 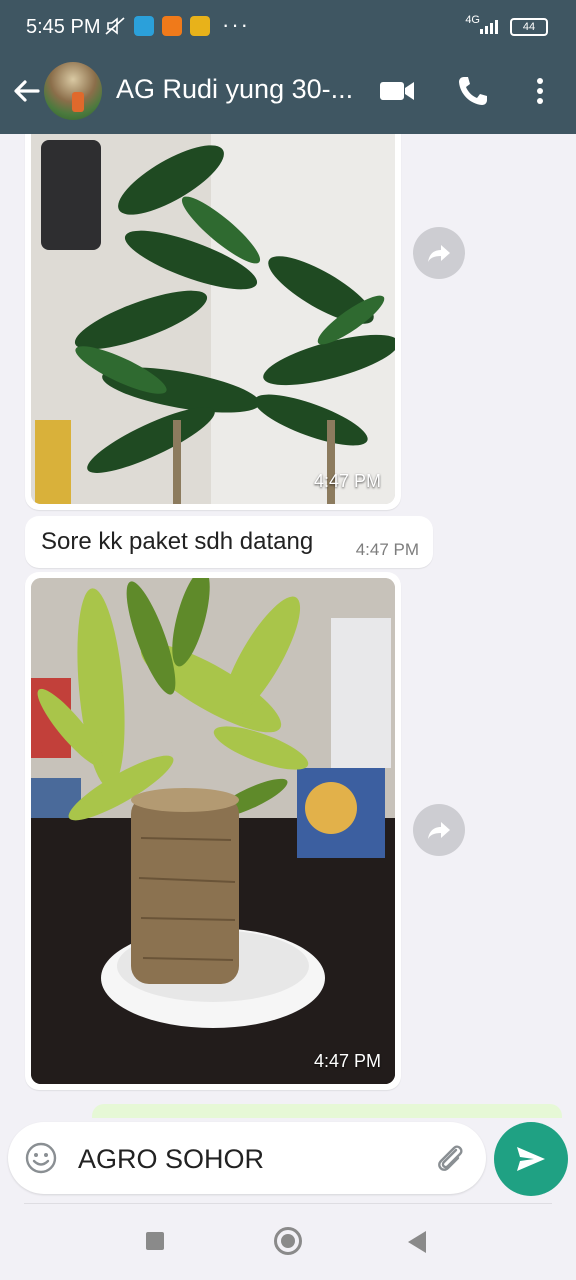 I want to click on message-text: Sore kk paket sdh datang, so click(x=177, y=541).